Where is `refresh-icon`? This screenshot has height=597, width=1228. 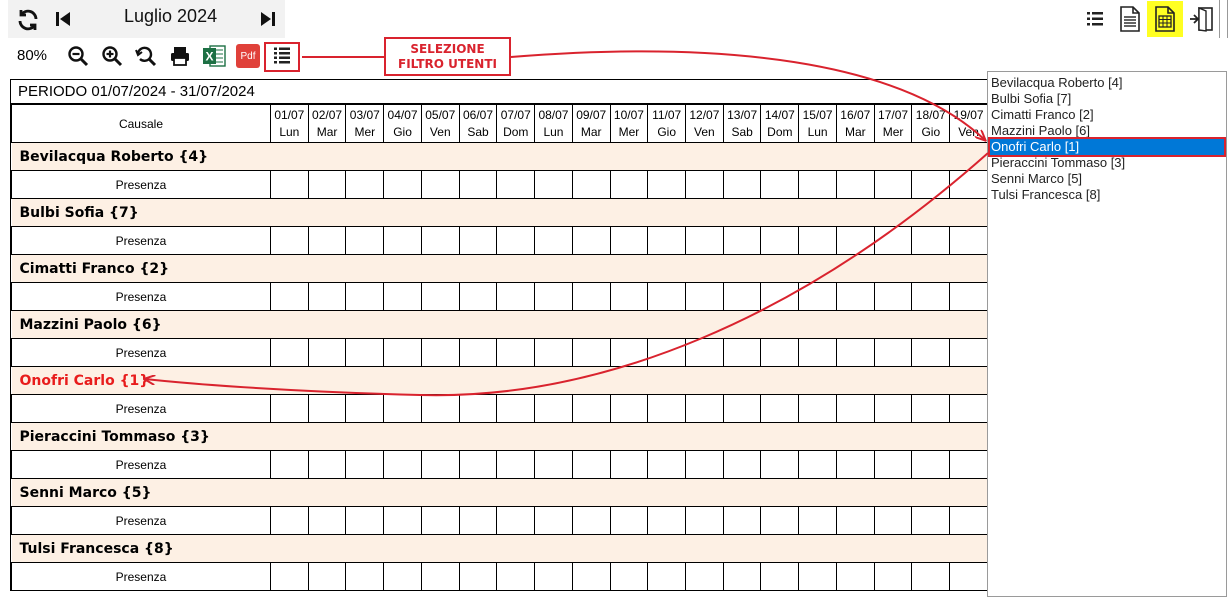
refresh-icon is located at coordinates (28, 20).